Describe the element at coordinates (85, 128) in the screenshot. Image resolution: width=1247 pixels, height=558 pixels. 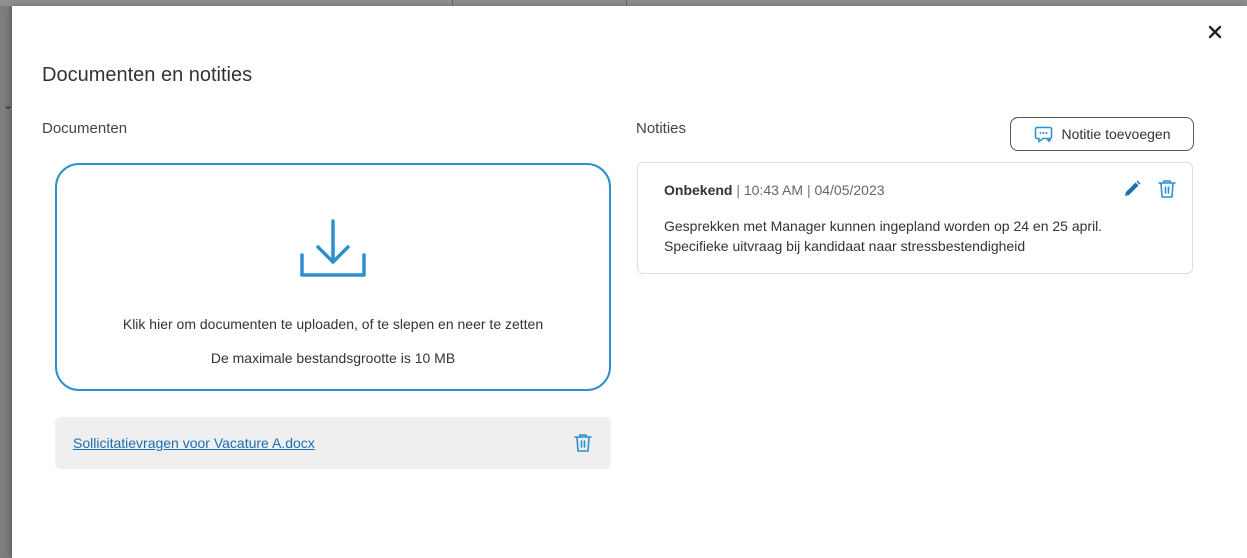
I see `documents-heading: Documenten` at that location.